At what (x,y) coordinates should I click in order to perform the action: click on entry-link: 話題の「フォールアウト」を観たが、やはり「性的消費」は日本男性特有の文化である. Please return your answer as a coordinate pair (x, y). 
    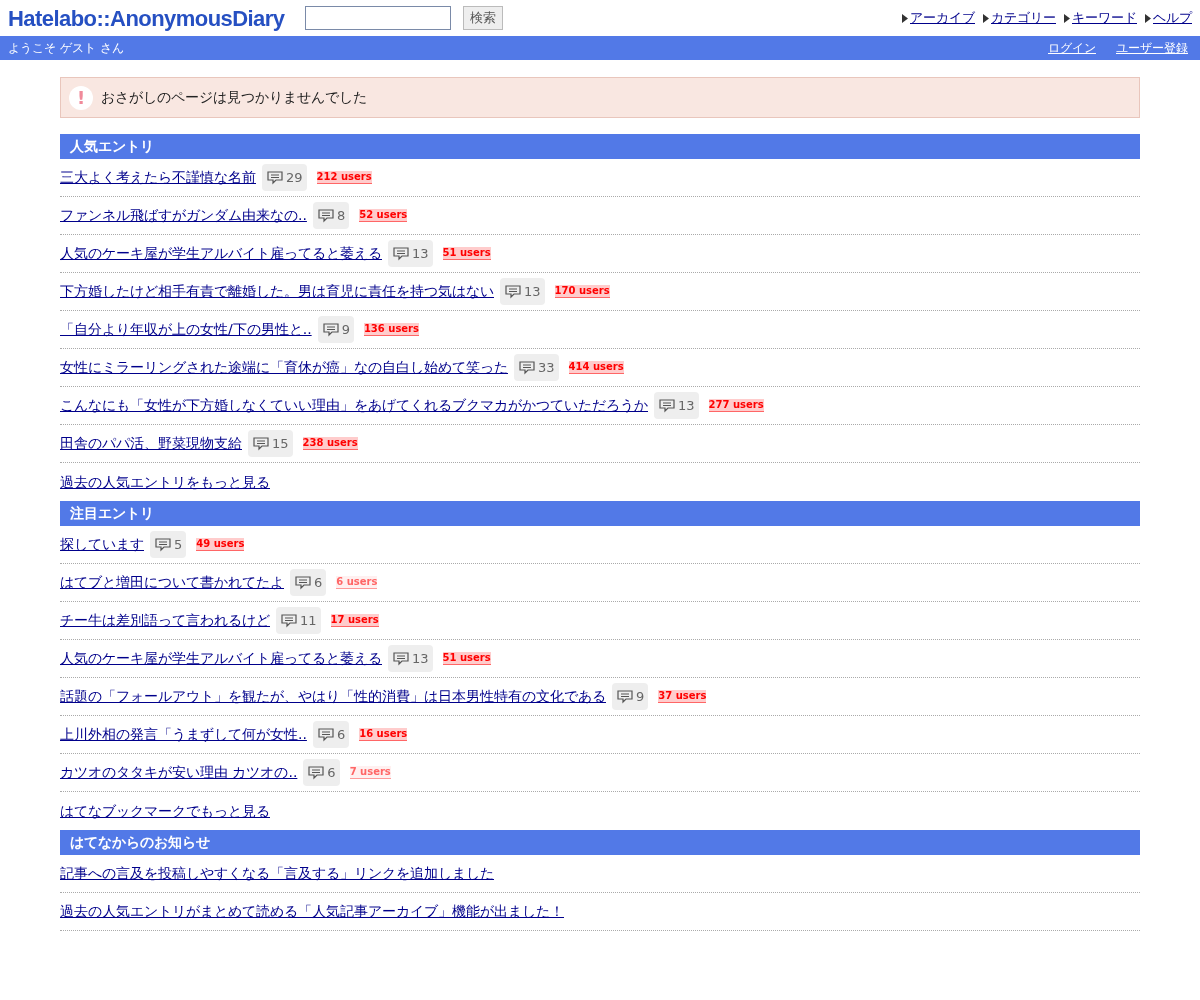
    Looking at the image, I should click on (333, 696).